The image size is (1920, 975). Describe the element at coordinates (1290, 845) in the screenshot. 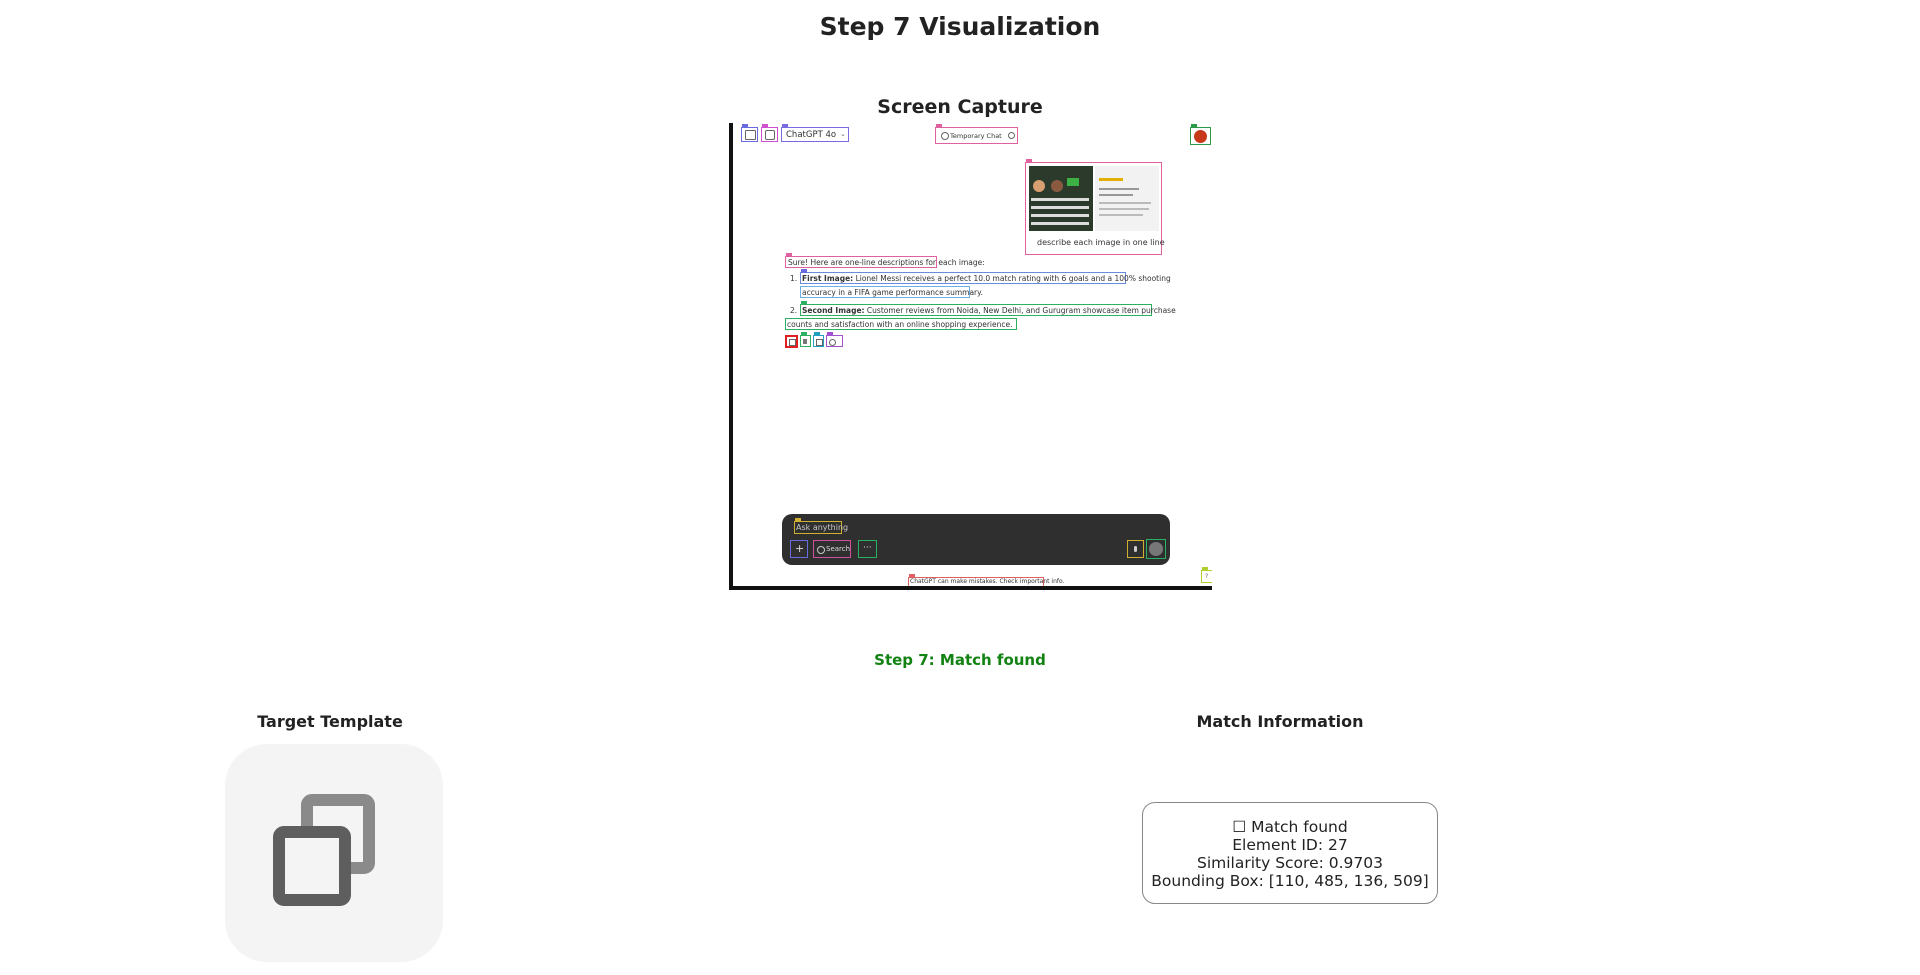

I see `element-id: Element ID: 27` at that location.